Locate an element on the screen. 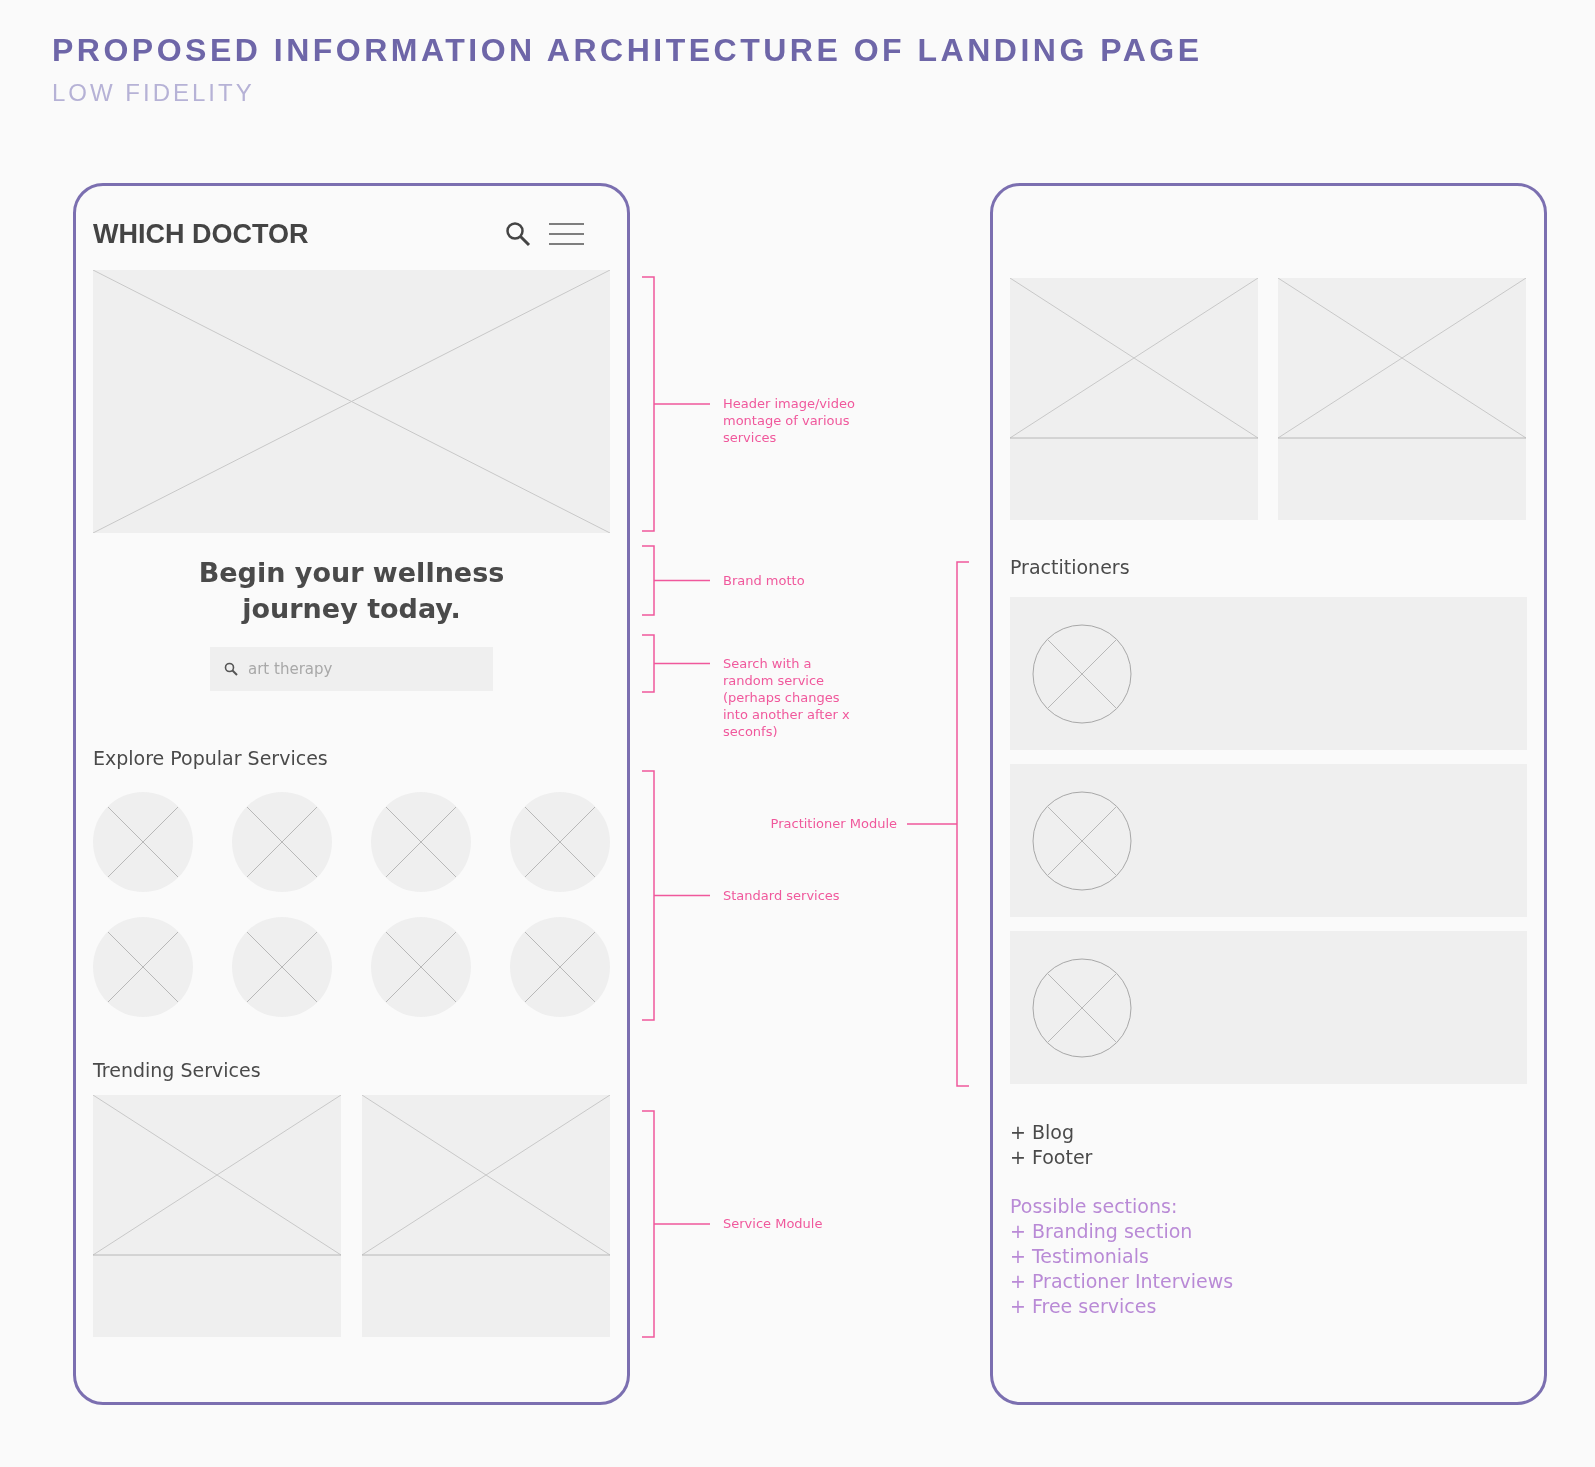 The width and height of the screenshot is (1595, 1467). brand-motto: Begin your wellness journey today. is located at coordinates (351, 591).